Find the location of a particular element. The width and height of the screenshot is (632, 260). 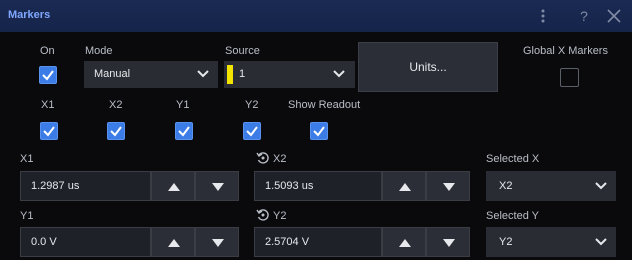

y2-increment-button is located at coordinates (404, 242).